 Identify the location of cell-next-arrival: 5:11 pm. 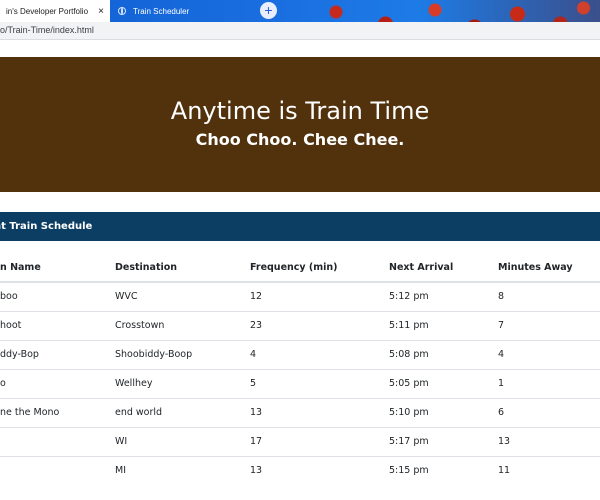
(443, 325).